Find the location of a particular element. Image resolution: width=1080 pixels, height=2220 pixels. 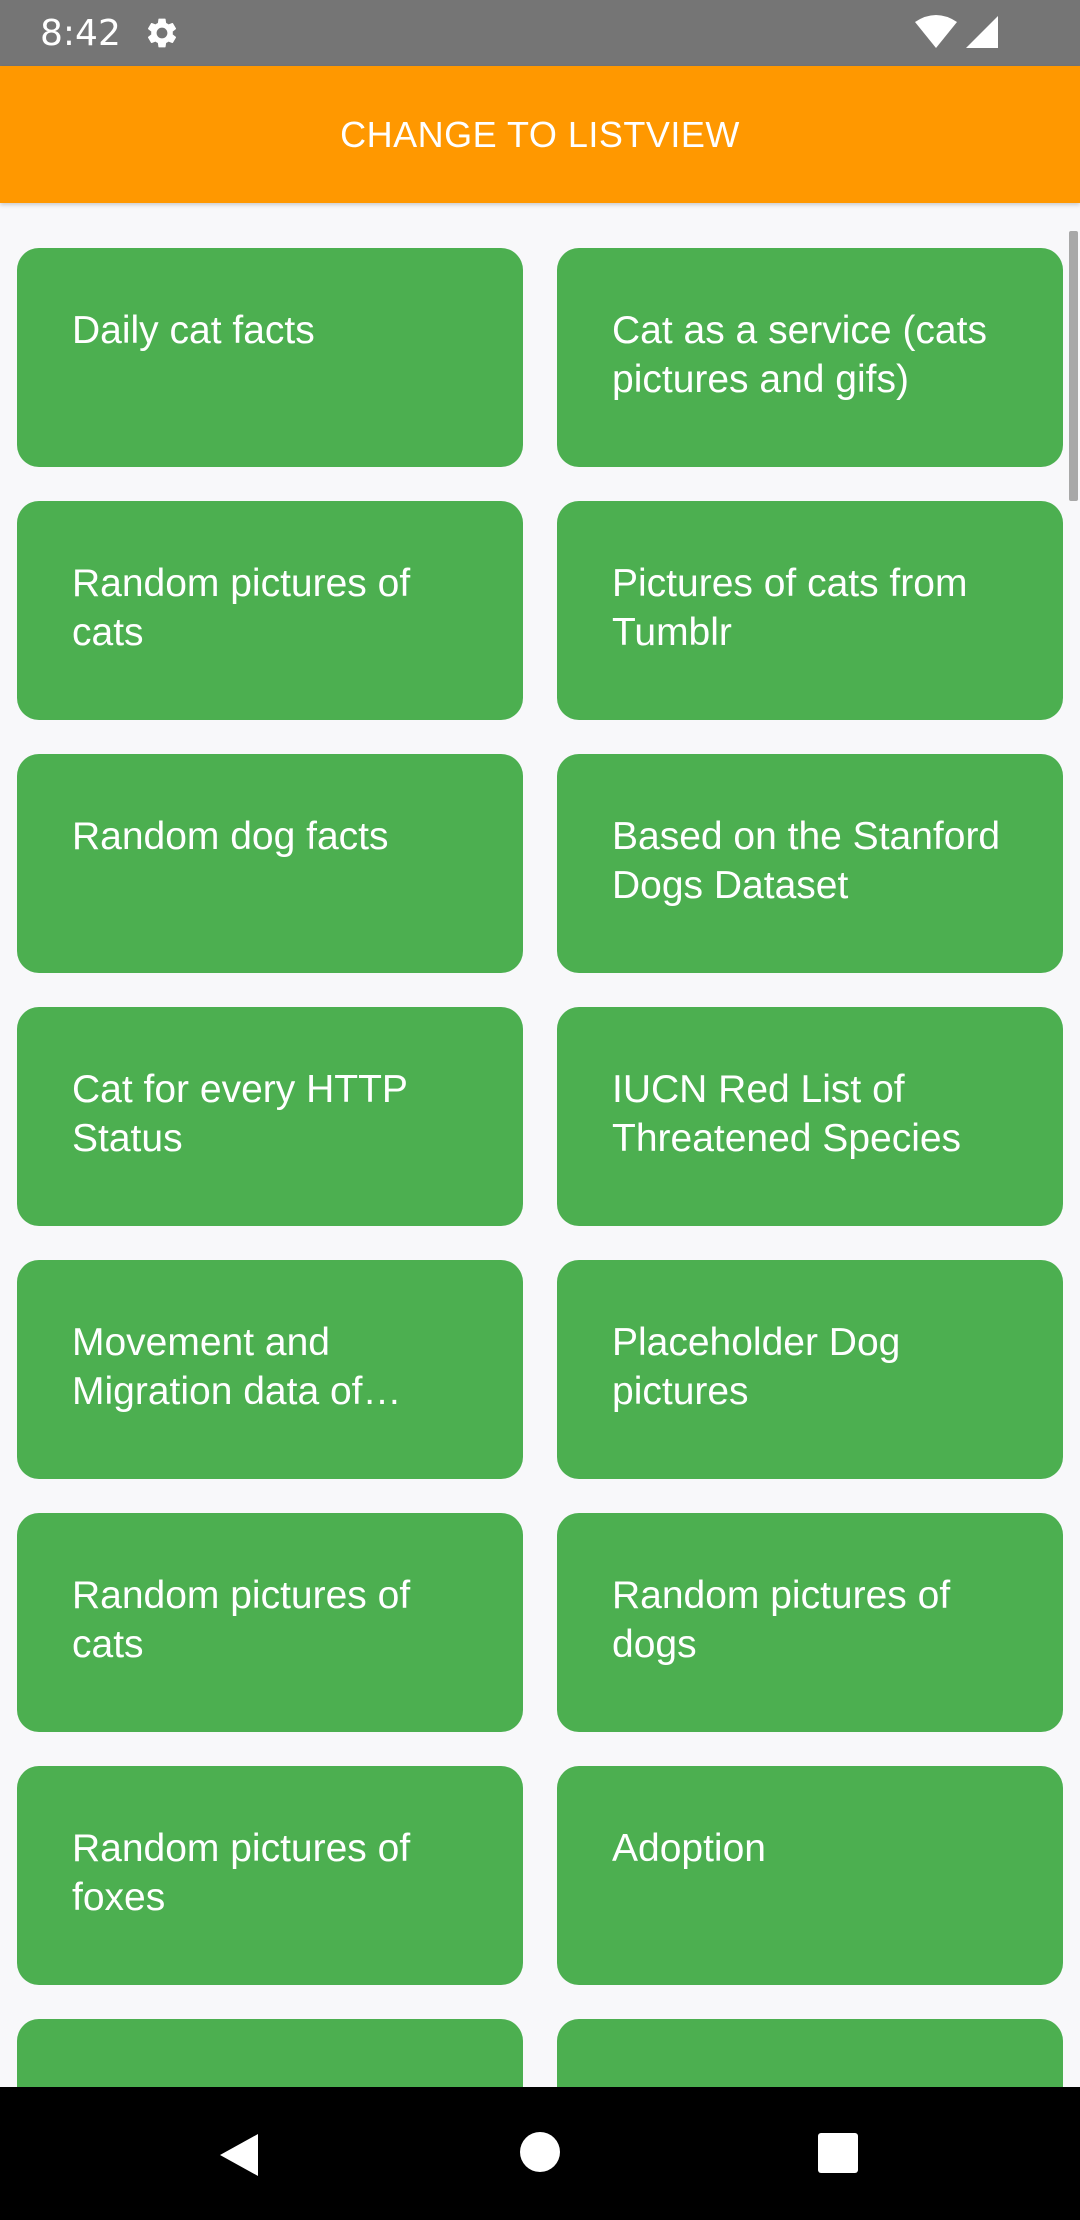

grid-card: Placeholder Dog pictures is located at coordinates (810, 1369).